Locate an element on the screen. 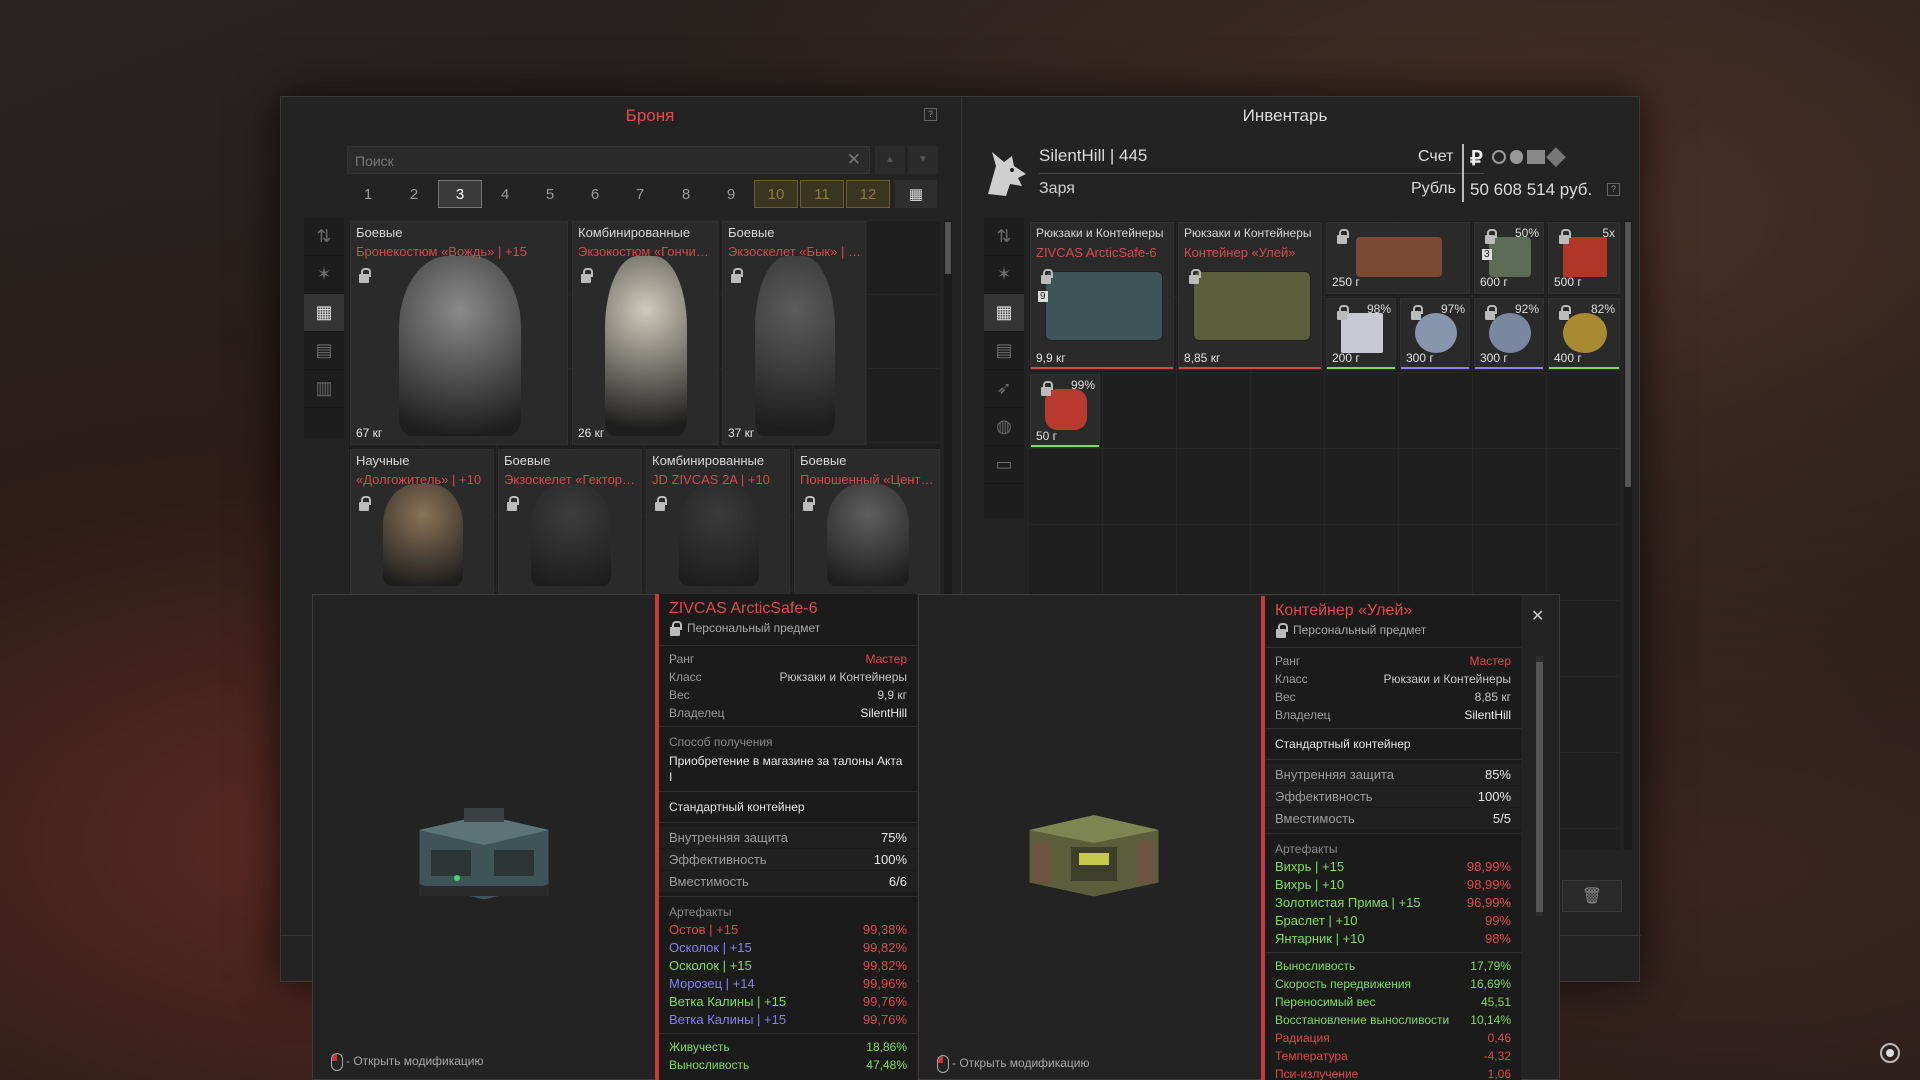  inventory-scrollbar is located at coordinates (1628, 535).